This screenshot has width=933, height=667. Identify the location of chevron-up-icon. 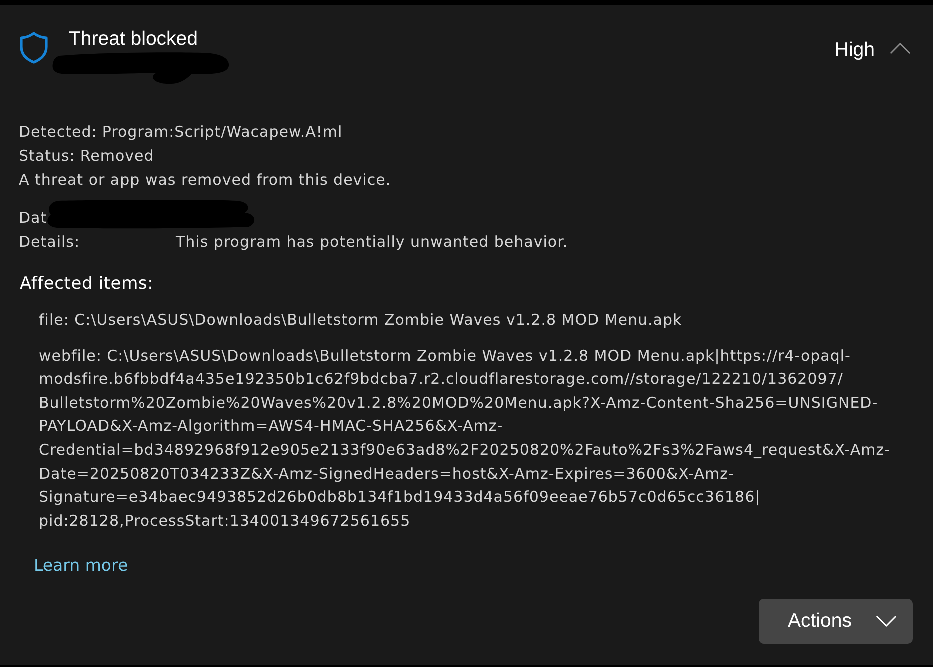
(900, 48).